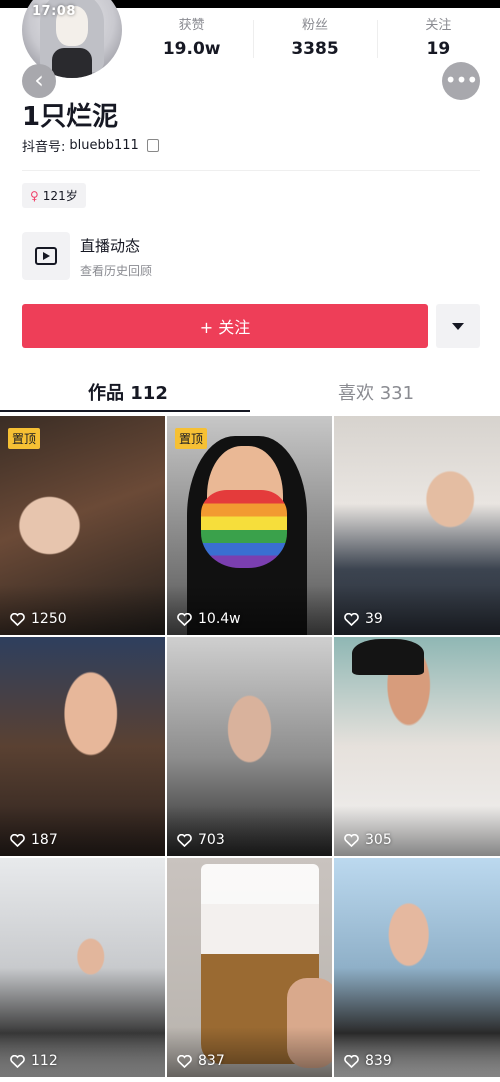 This screenshot has width=500, height=1082. Describe the element at coordinates (82, 967) in the screenshot. I see `video-thumbnail: 112` at that location.